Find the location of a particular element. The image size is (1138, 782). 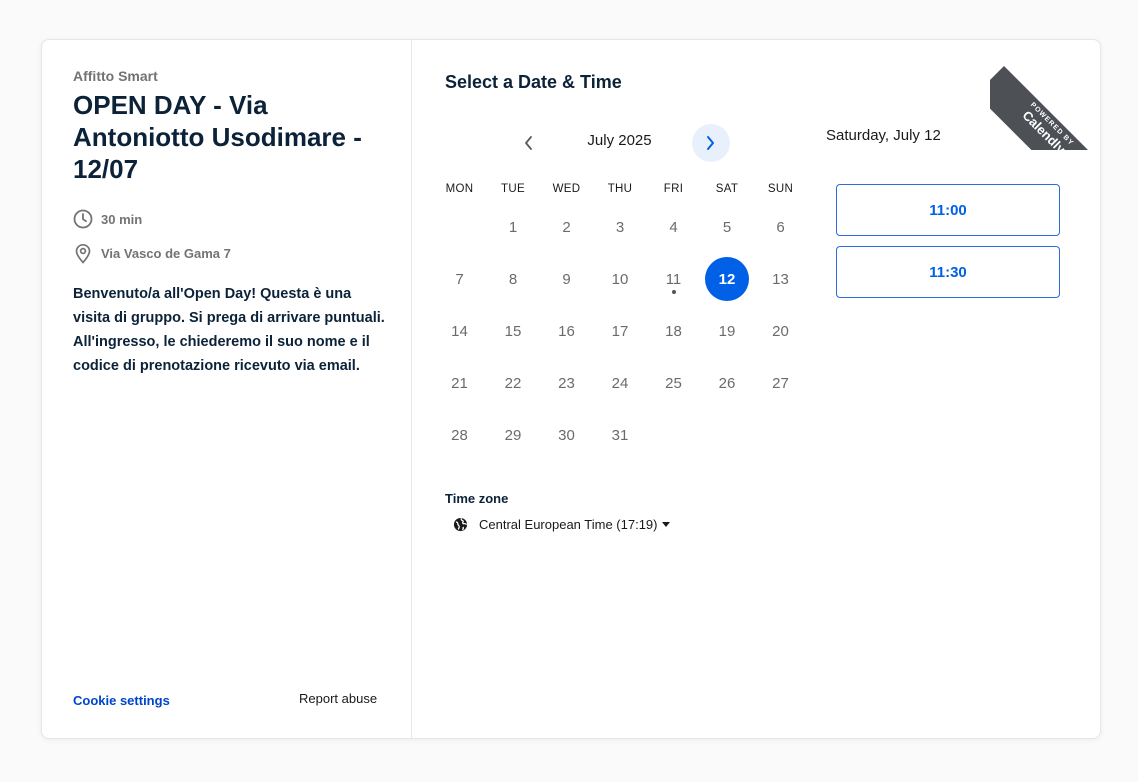

location-label: Via Vasco de Gama 7 is located at coordinates (166, 253).